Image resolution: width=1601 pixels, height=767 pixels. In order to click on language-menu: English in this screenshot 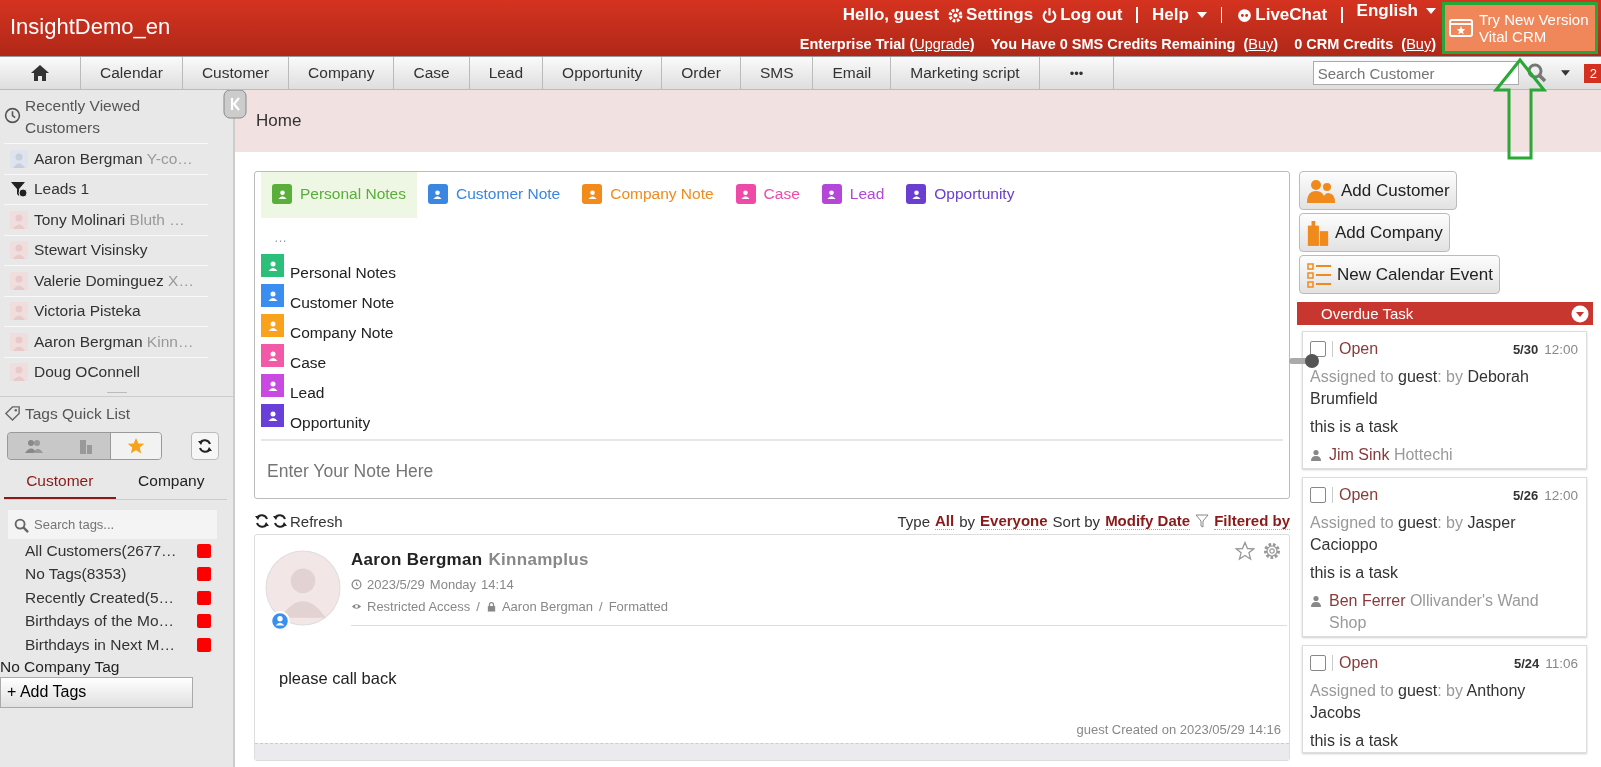, I will do `click(1396, 11)`.